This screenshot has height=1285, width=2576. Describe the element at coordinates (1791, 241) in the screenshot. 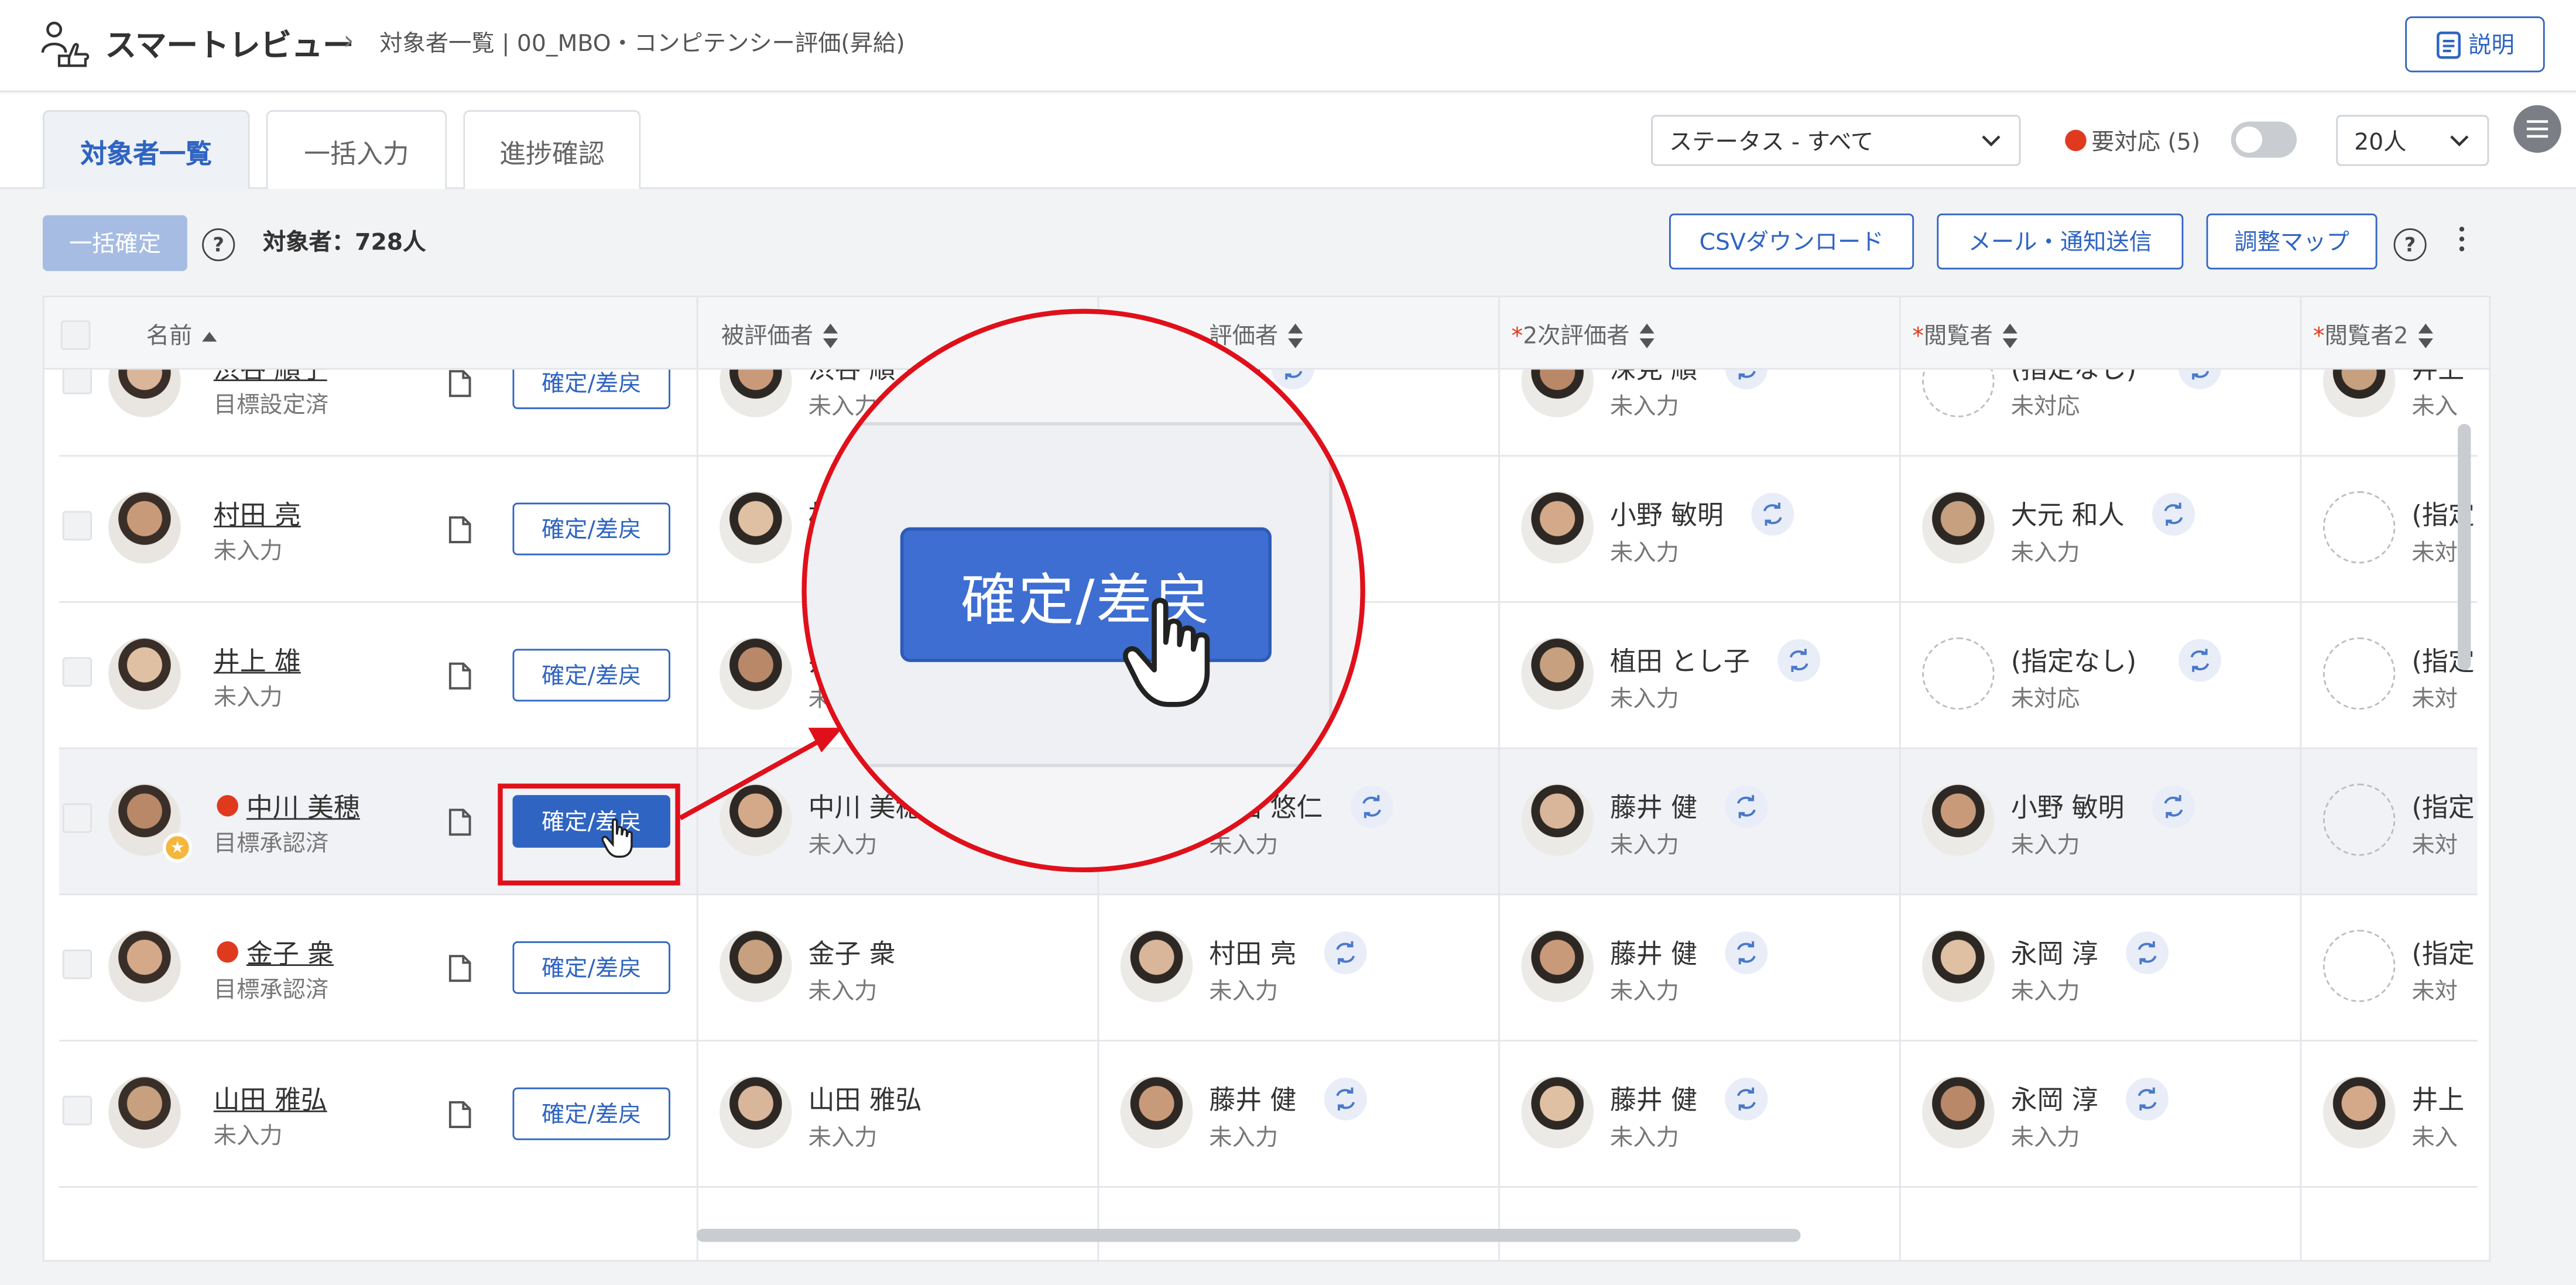

I see `csv-download-button: CSVダウンロード` at that location.